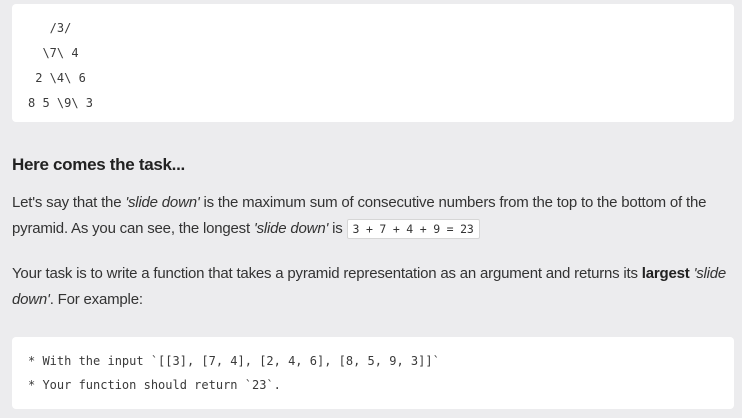 This screenshot has height=418, width=742. Describe the element at coordinates (57, 78) in the screenshot. I see `pyramid-line: 2 \4\ 6` at that location.